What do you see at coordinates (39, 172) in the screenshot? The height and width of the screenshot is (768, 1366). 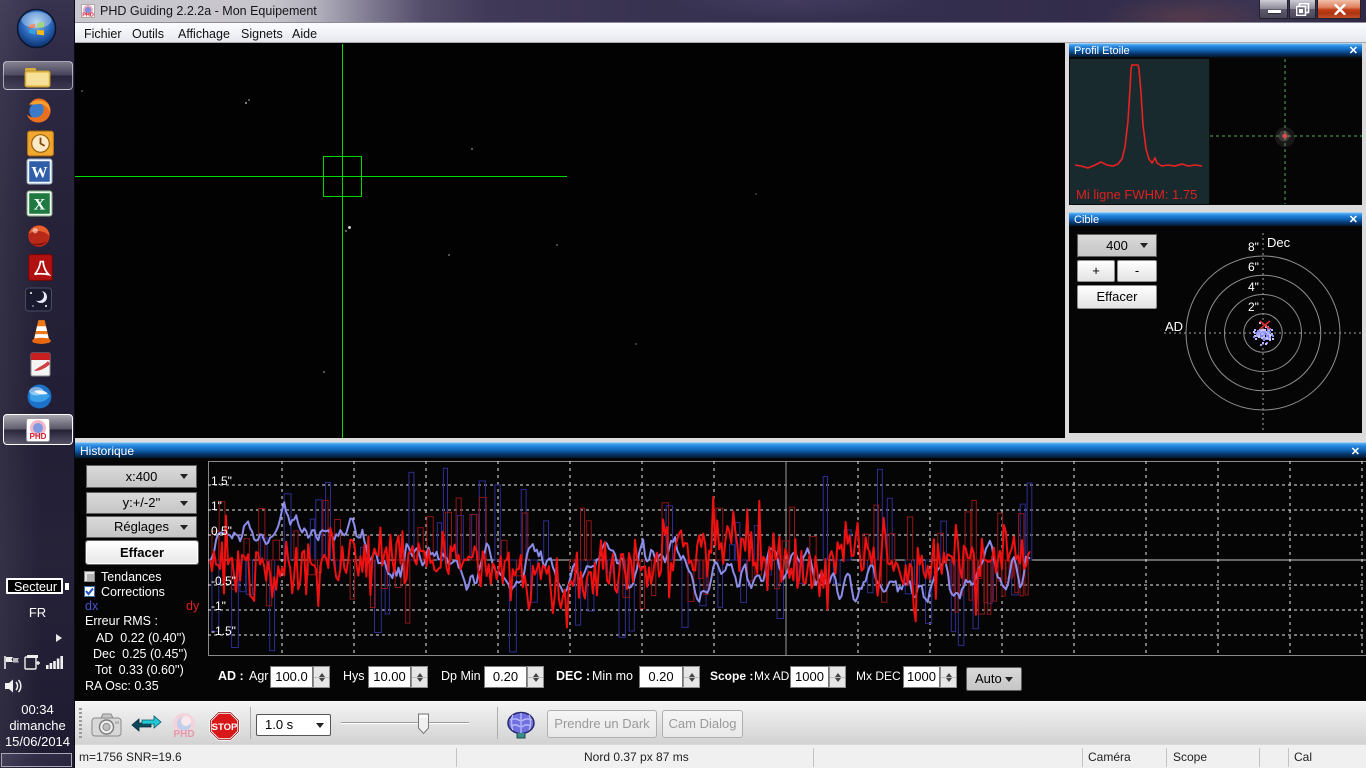 I see `svg-text: W` at bounding box center [39, 172].